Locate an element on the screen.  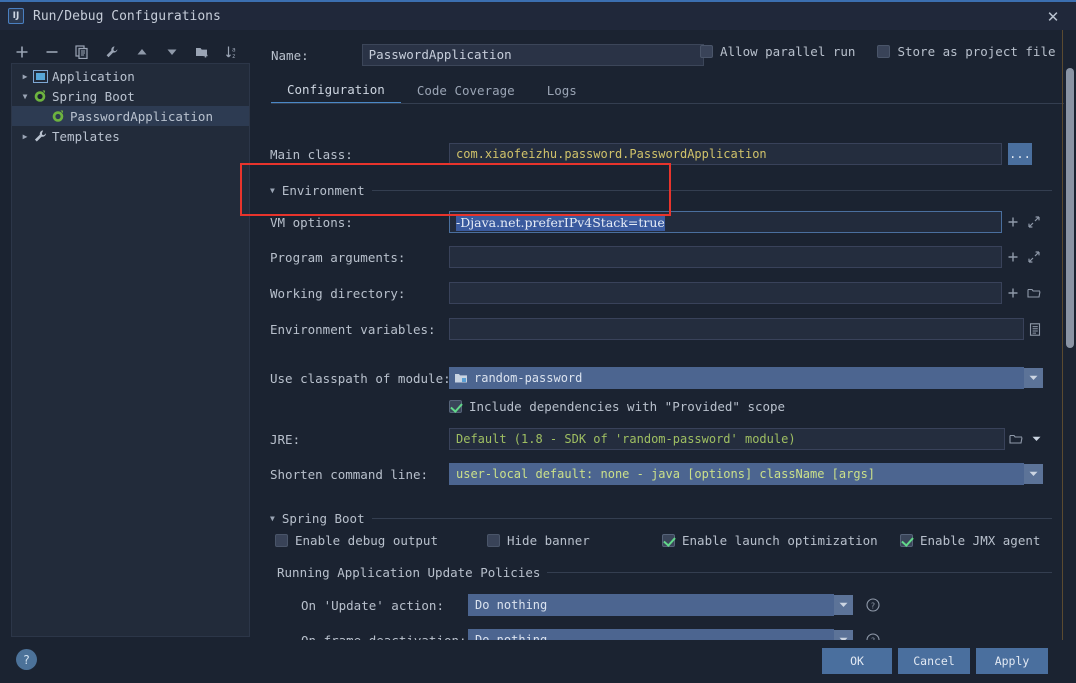
allow-parallel-run-checkbox: Allow parallel run is located at coordinates (777, 51).